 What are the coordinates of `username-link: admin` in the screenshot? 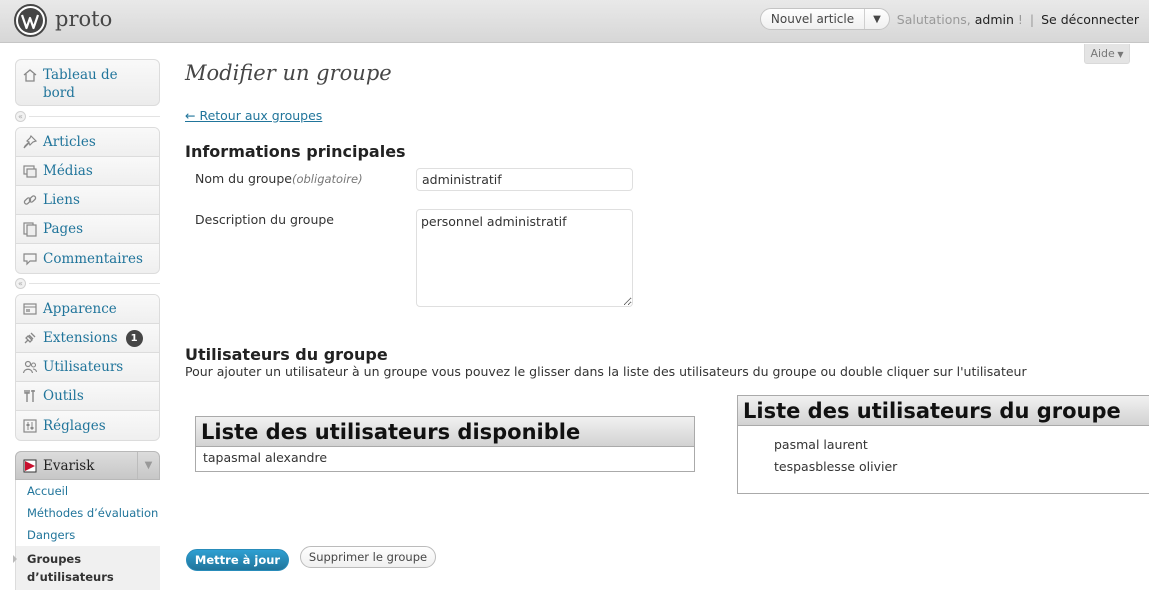 It's located at (994, 19).